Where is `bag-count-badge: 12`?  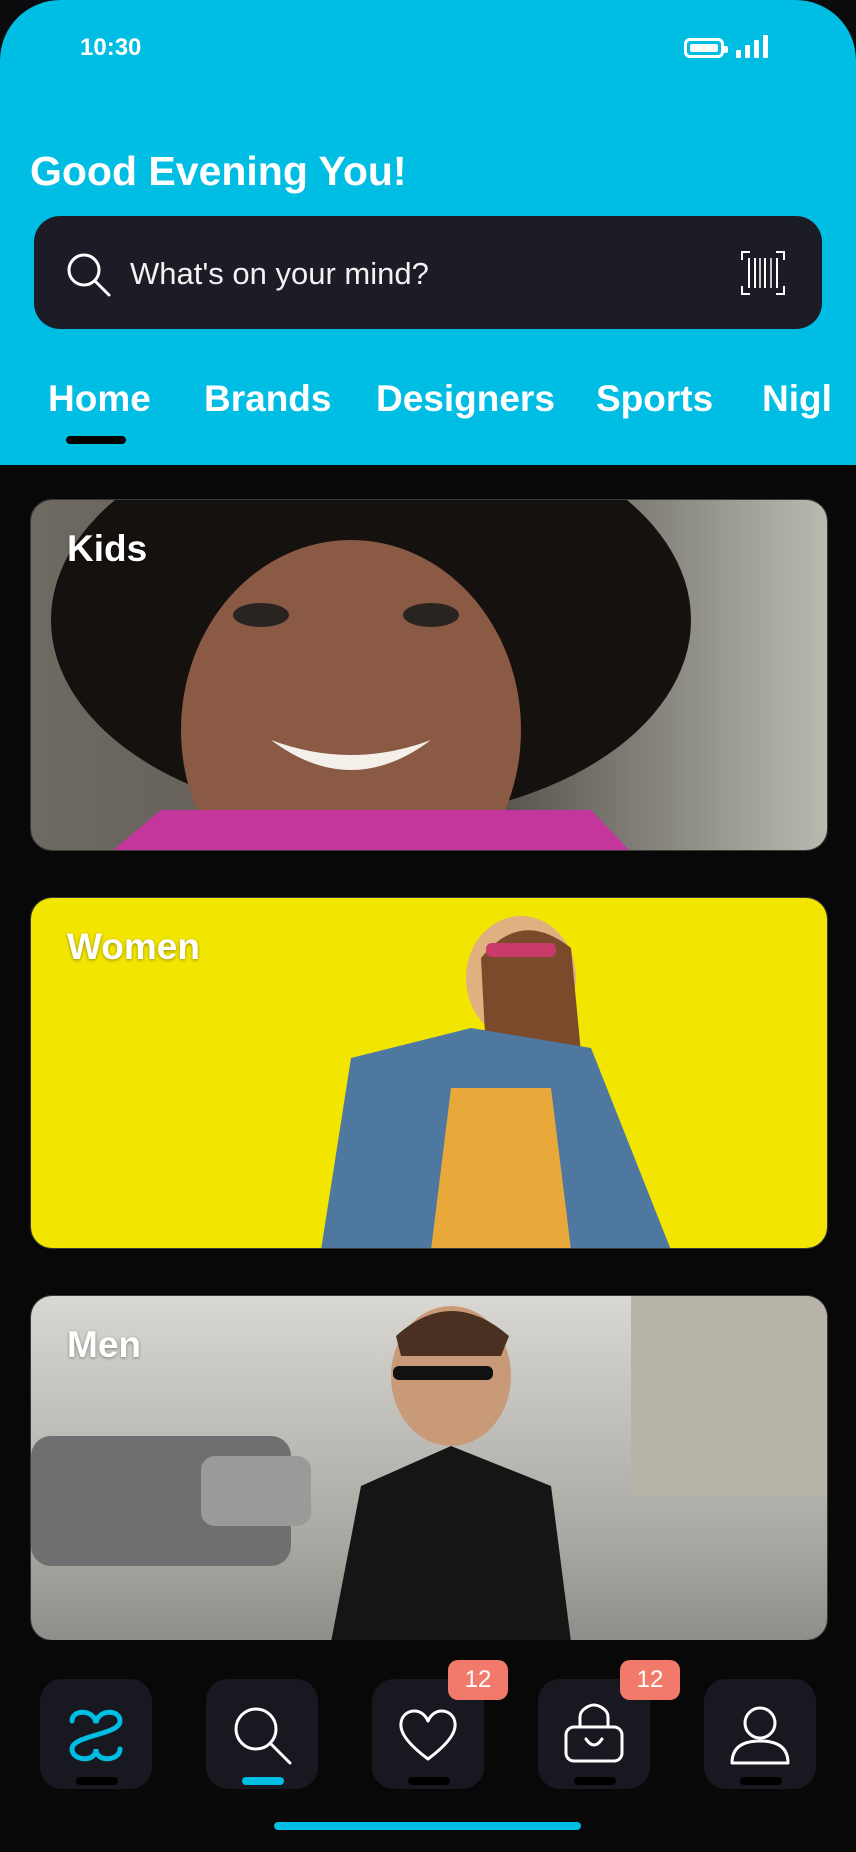 bag-count-badge: 12 is located at coordinates (650, 1680).